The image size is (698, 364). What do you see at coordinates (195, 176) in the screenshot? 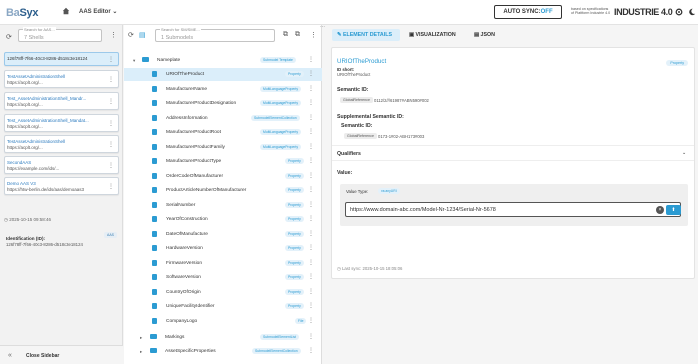
I see `tree-label: OrderCodeOfManufacturer` at bounding box center [195, 176].